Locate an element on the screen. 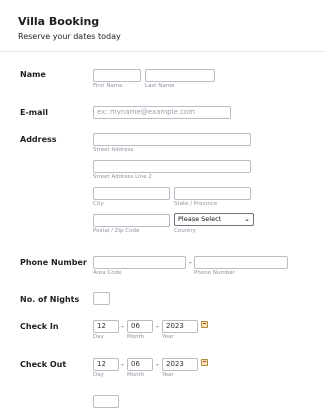 Image resolution: width=325 pixels, height=408 pixels. street-address-sublabel: Street Address is located at coordinates (113, 150).